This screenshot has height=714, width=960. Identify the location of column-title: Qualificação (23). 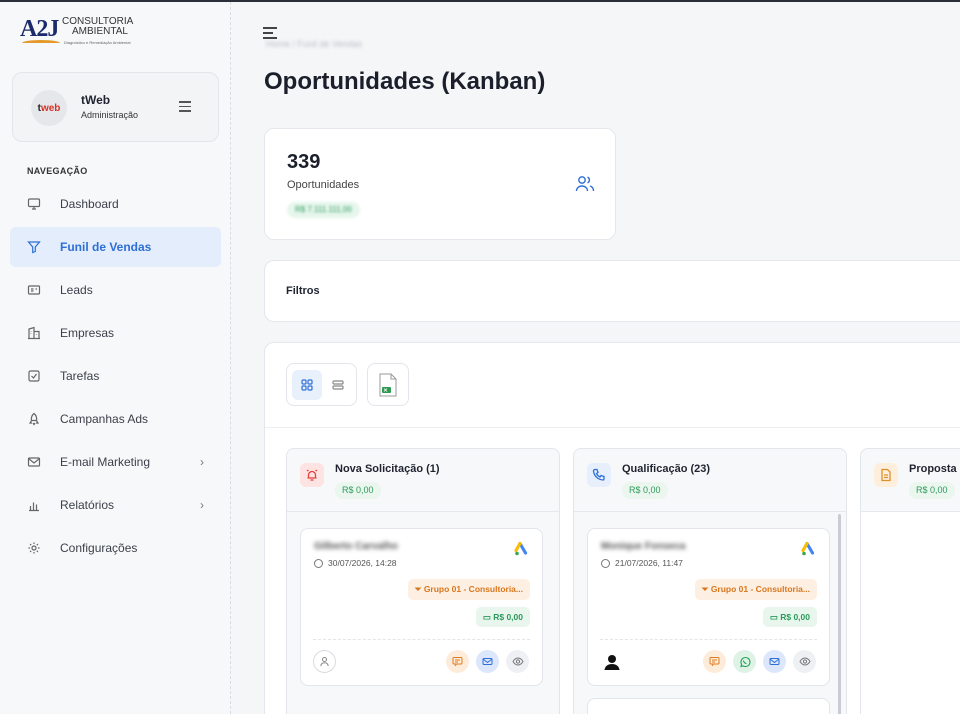
(666, 469).